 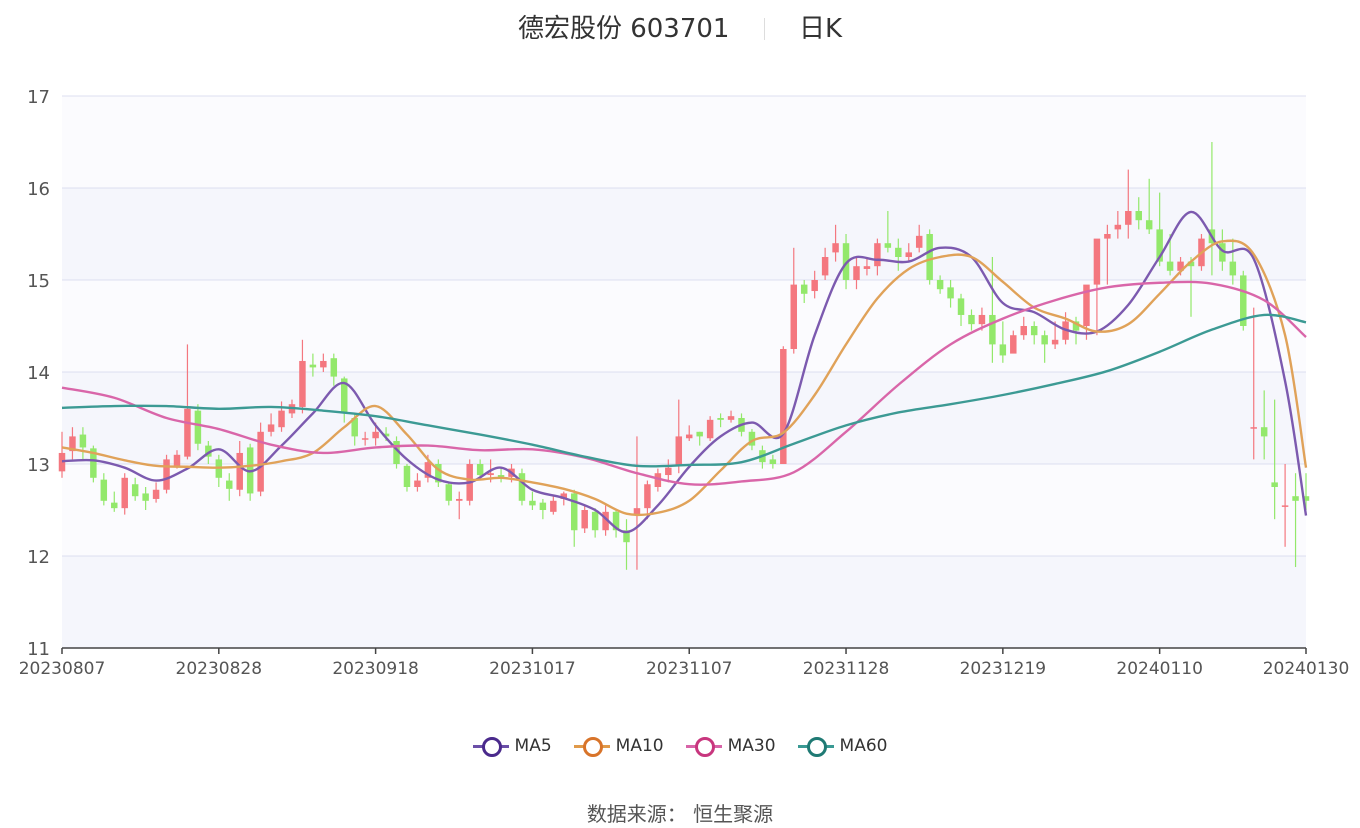 I want to click on y-tick-label: 14, so click(x=38, y=373).